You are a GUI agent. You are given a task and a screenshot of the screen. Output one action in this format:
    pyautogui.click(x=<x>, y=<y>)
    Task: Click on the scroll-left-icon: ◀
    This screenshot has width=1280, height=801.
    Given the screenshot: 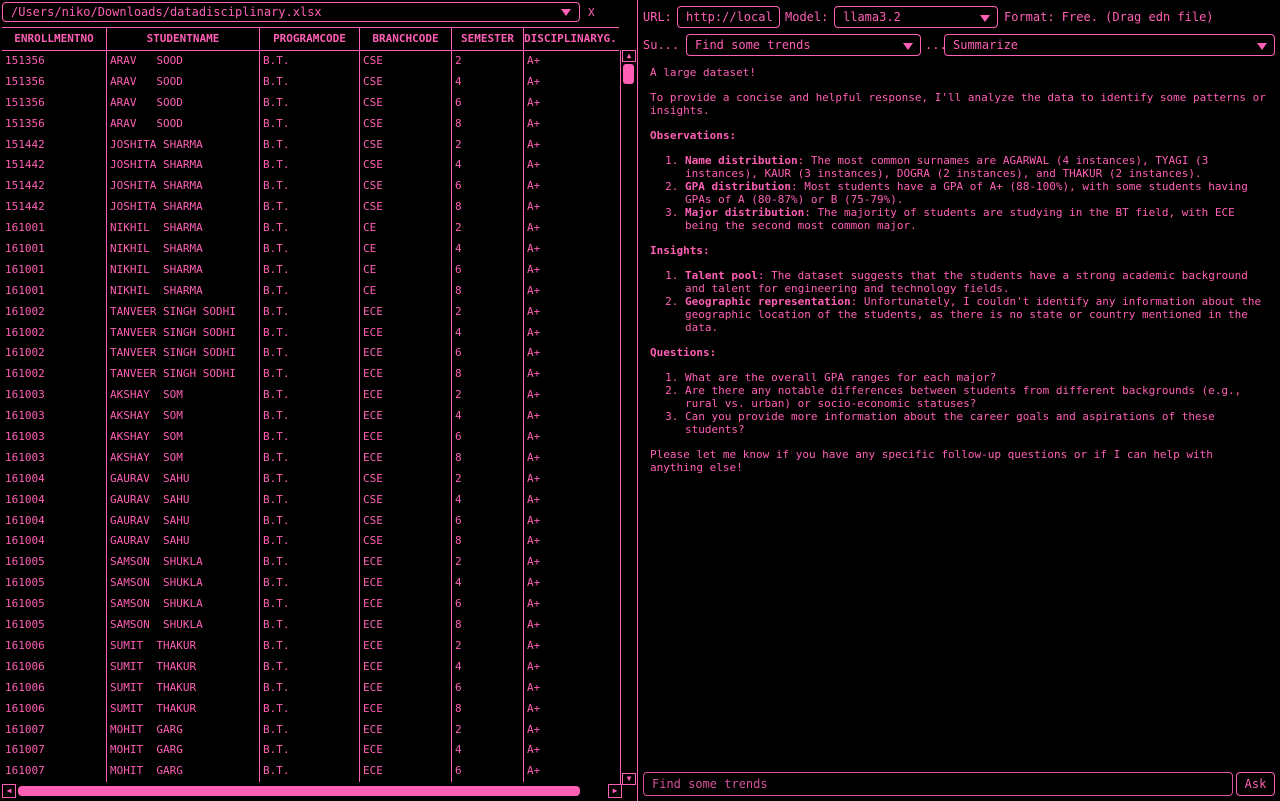 What is the action you would take?
    pyautogui.click(x=9, y=791)
    